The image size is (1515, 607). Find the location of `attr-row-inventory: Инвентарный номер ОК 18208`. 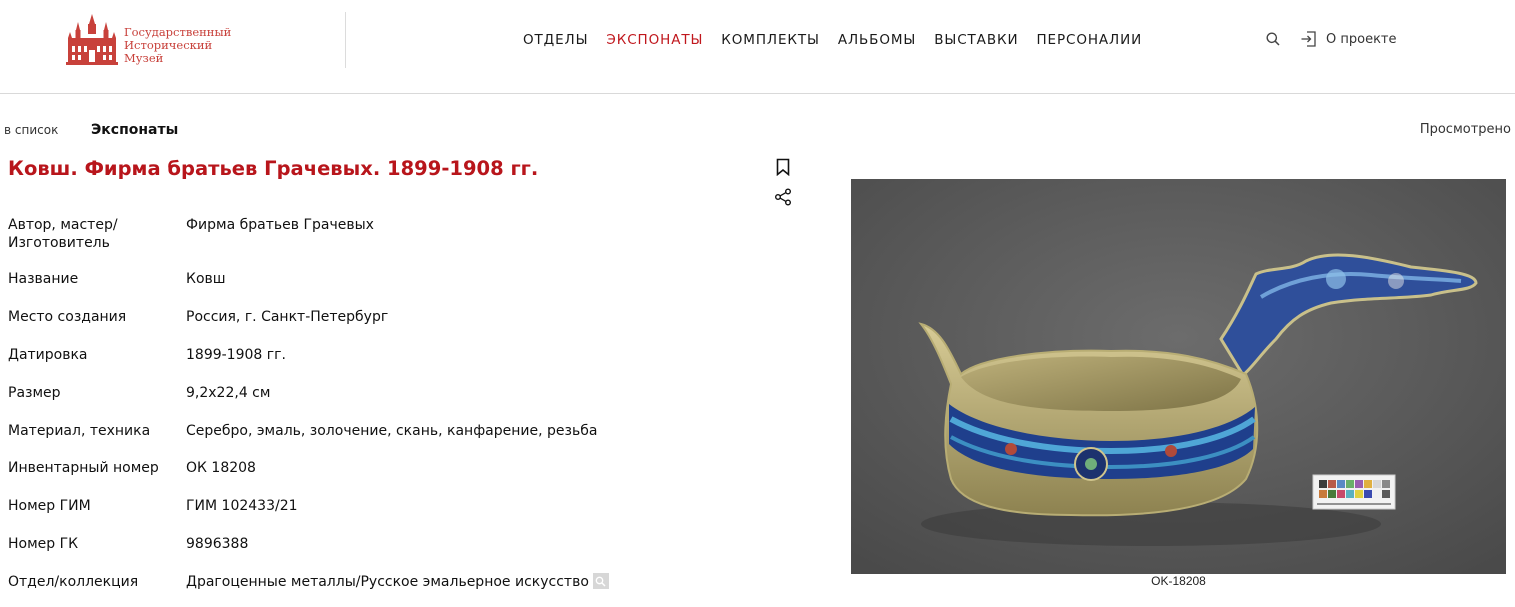

attr-row-inventory: Инвентарный номер ОК 18208 is located at coordinates (368, 478).